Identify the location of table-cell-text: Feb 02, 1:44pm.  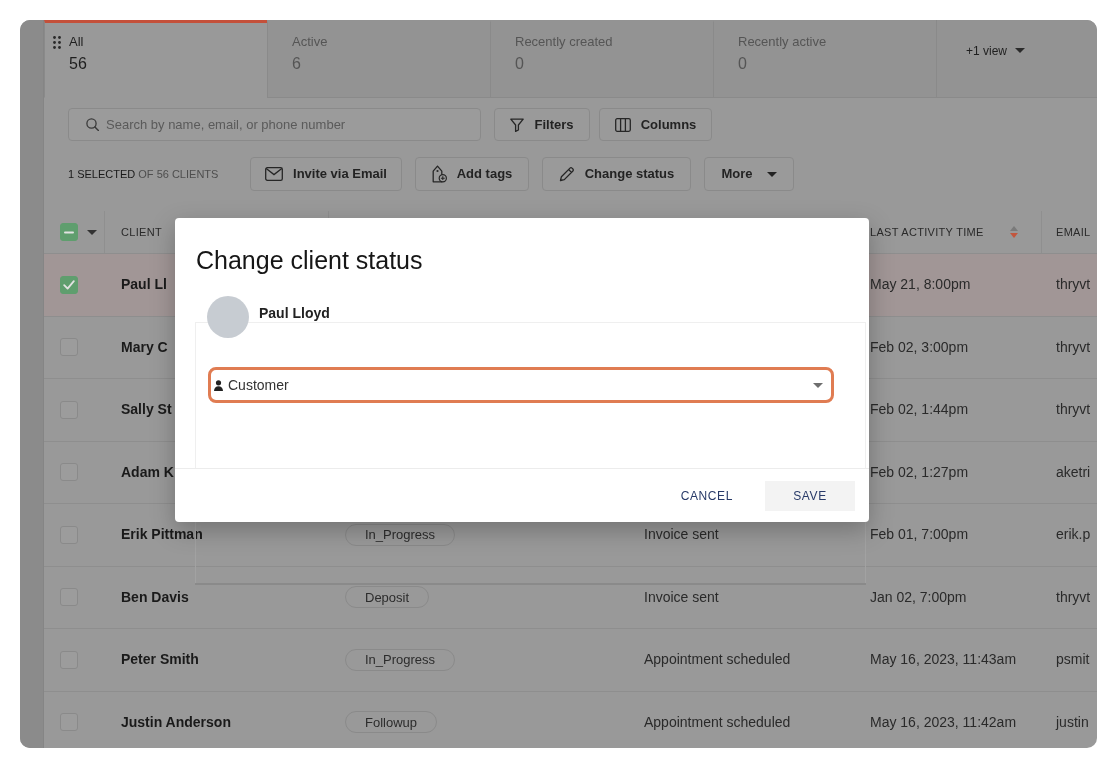
(919, 410).